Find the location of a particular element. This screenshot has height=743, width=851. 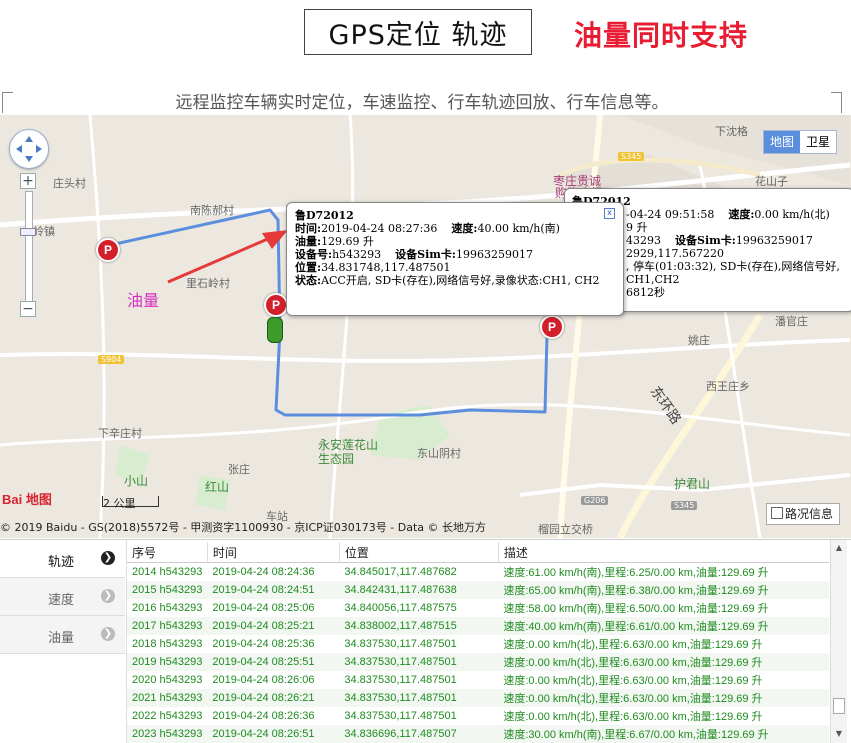

popup-time: 2019-04-24 08:27:36 is located at coordinates (379, 228).